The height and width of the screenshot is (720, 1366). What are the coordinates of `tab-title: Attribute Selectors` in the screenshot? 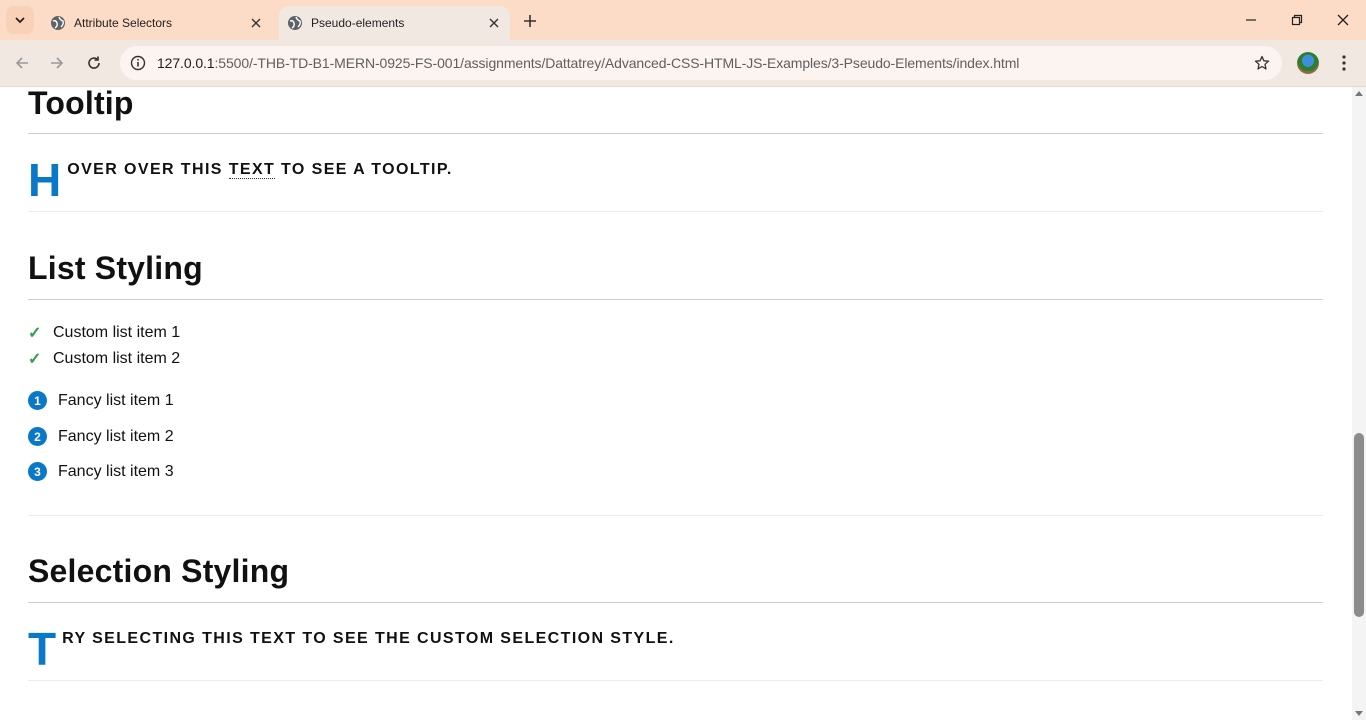 It's located at (123, 23).